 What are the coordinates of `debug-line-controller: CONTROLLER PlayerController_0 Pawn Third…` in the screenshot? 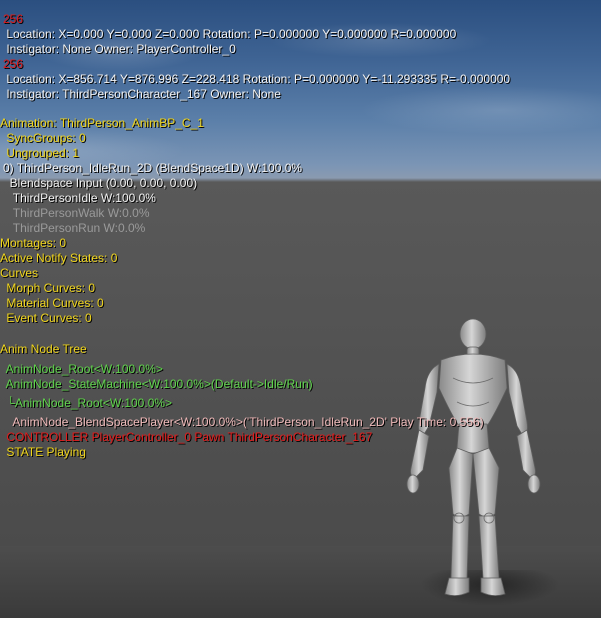 It's located at (188, 437).